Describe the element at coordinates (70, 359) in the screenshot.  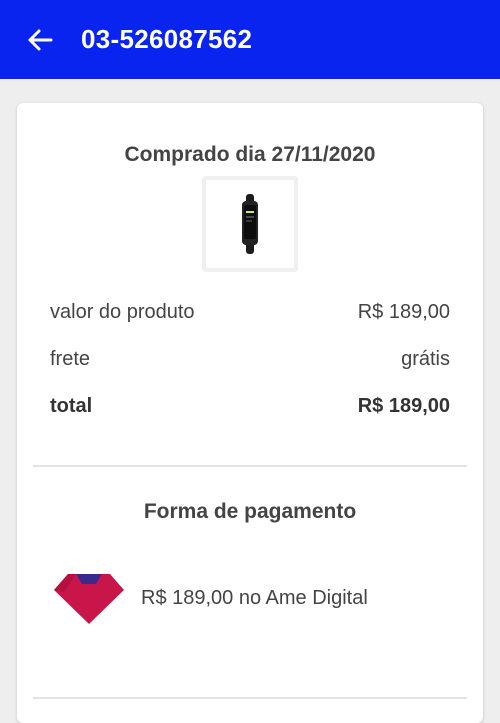
I see `shipping-label: frete` at that location.